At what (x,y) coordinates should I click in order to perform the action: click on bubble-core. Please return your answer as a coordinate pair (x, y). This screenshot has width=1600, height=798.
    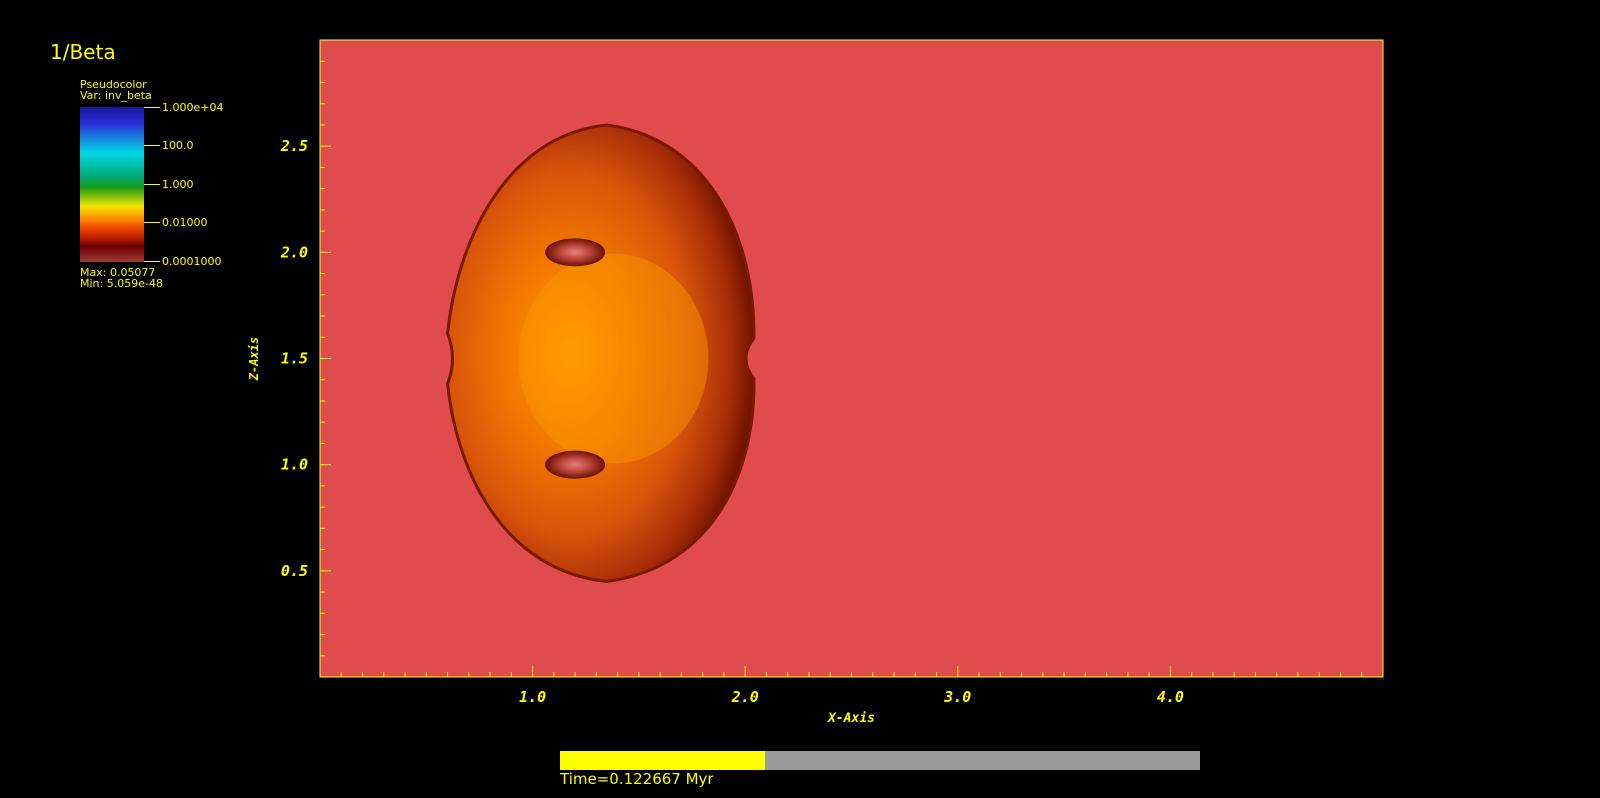
    Looking at the image, I should click on (613, 358).